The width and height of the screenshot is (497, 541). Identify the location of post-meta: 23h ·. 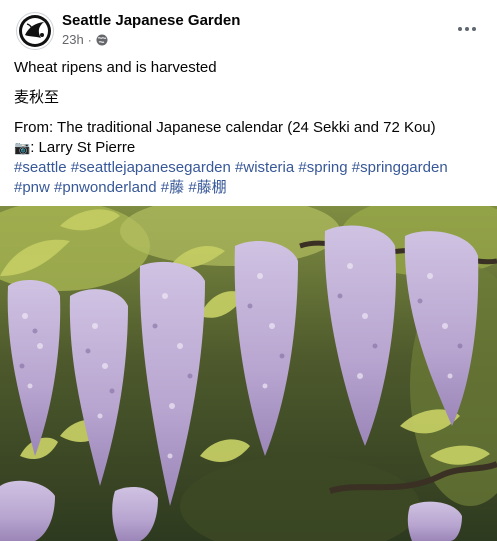
(85, 39).